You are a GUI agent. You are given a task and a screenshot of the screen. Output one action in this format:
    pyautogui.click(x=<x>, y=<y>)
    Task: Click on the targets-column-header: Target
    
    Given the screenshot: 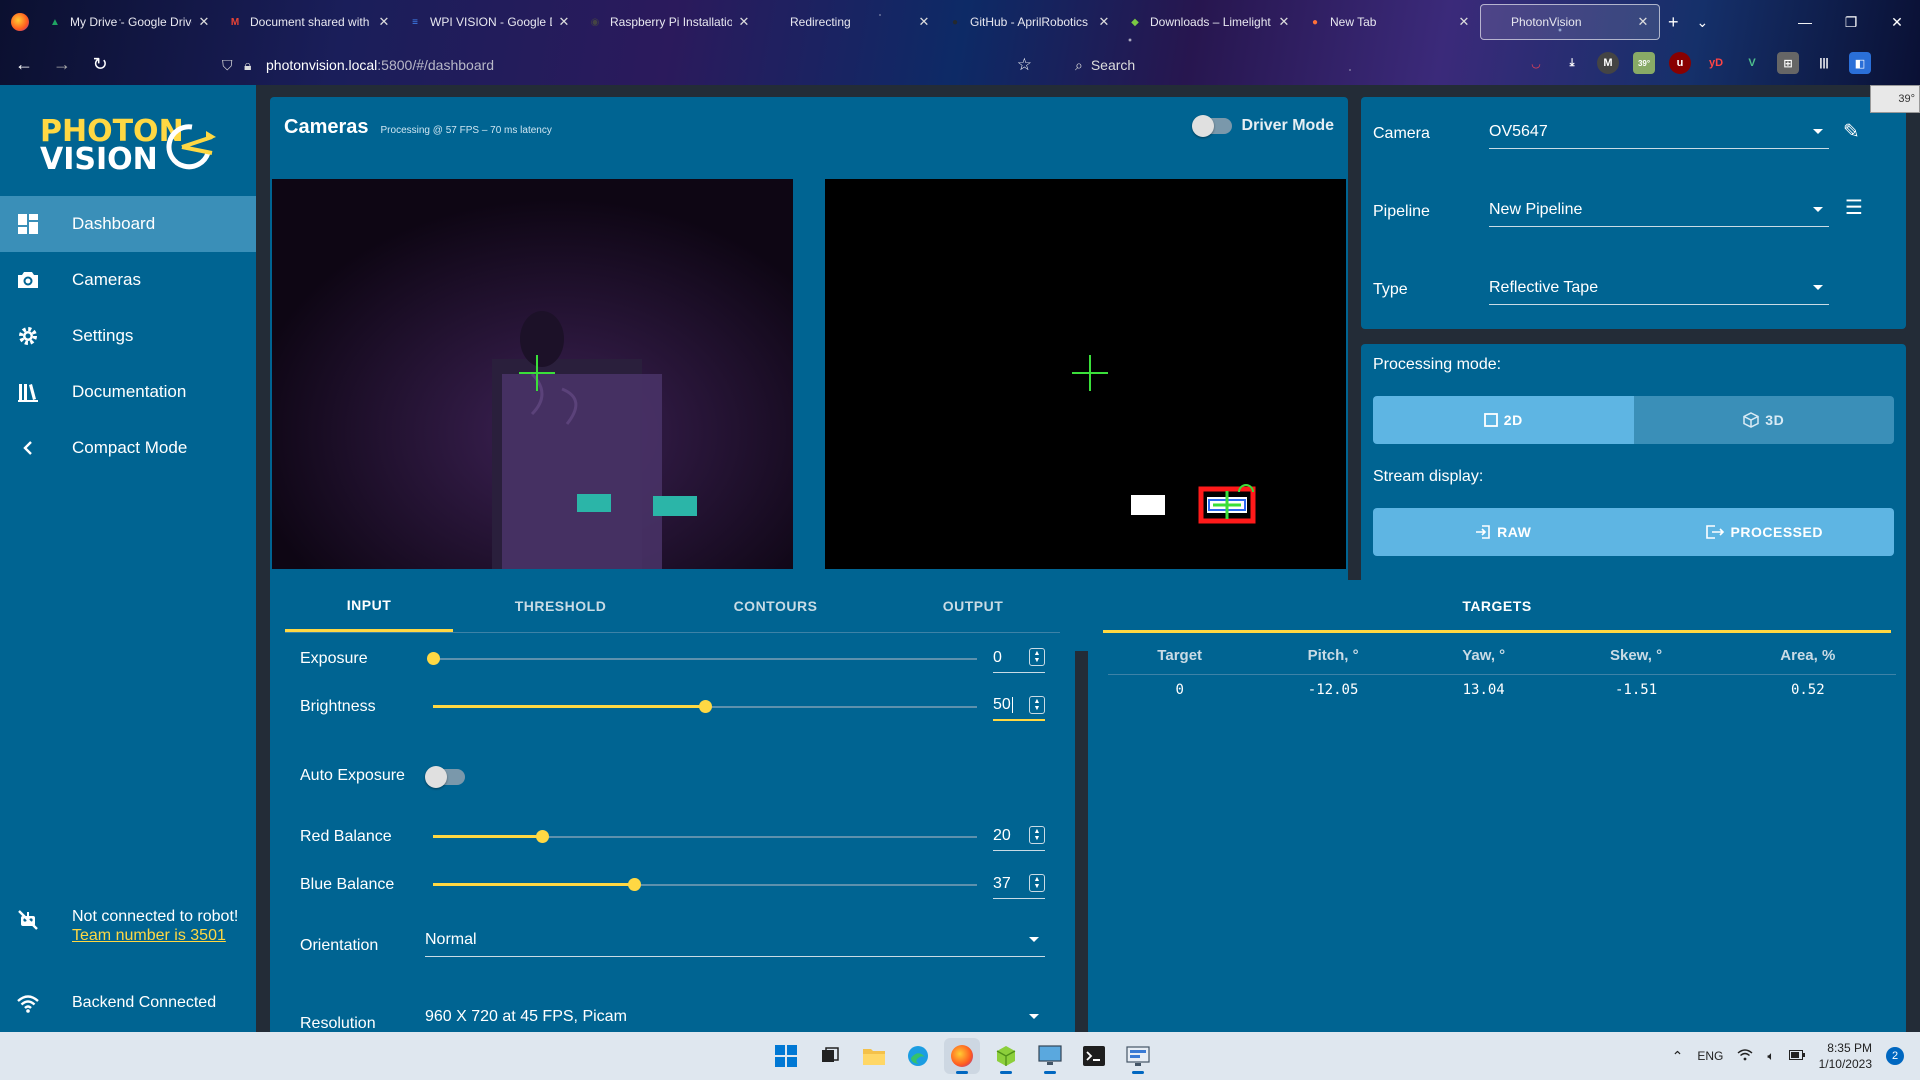 What is the action you would take?
    pyautogui.click(x=1180, y=656)
    